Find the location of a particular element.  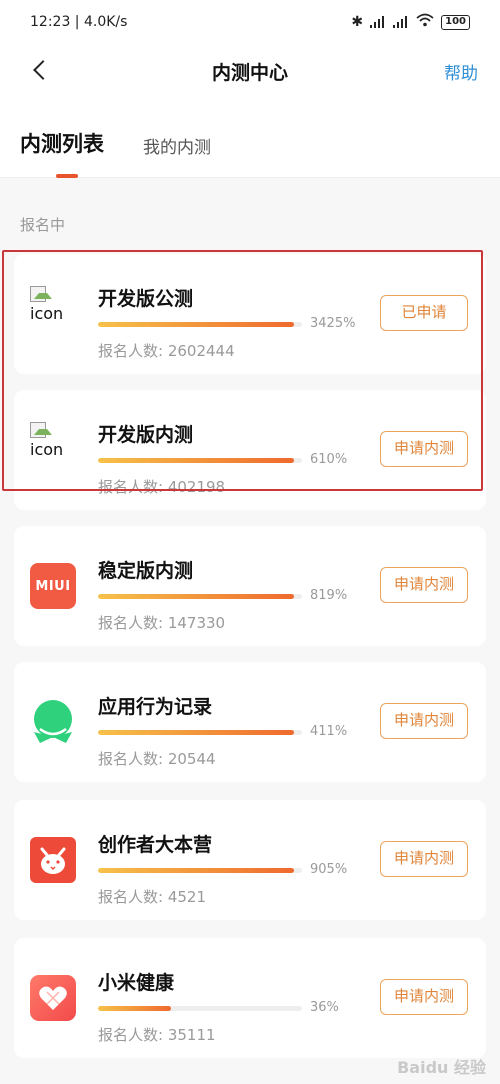

progress-percent: 36% is located at coordinates (324, 1007).